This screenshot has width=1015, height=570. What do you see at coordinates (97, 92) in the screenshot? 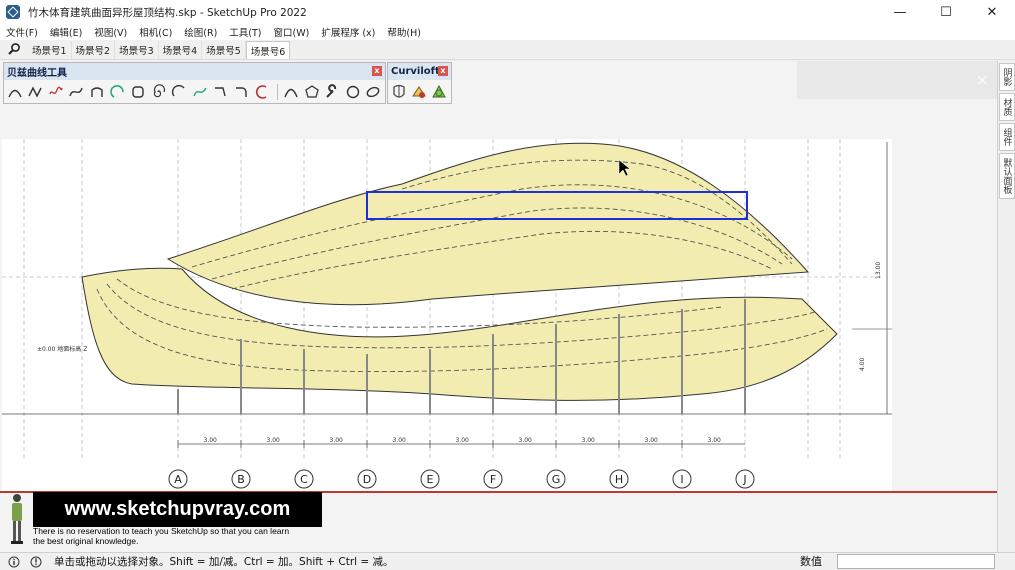
I see `poly-spline-icon` at bounding box center [97, 92].